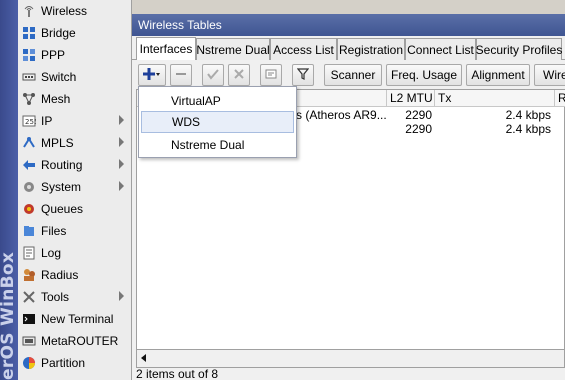 The width and height of the screenshot is (565, 380). I want to click on sidebar-item-log: Log, so click(75, 253).